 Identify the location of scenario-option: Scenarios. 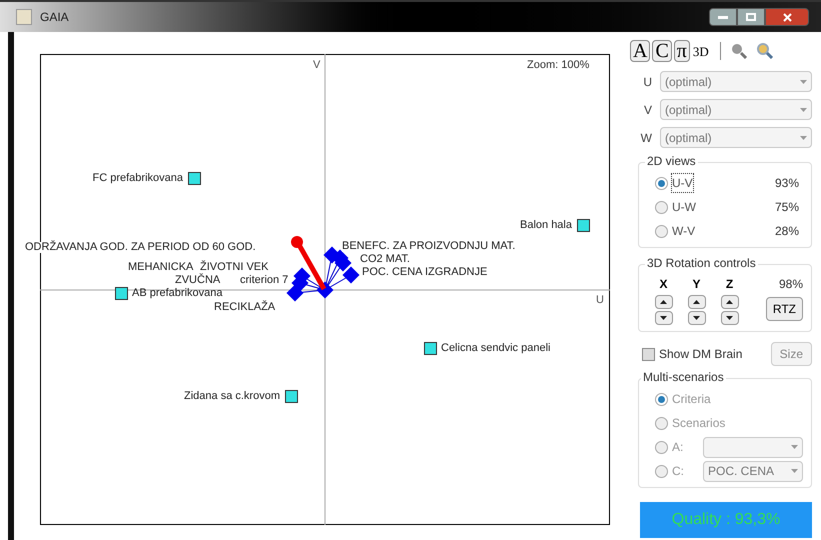
(699, 423).